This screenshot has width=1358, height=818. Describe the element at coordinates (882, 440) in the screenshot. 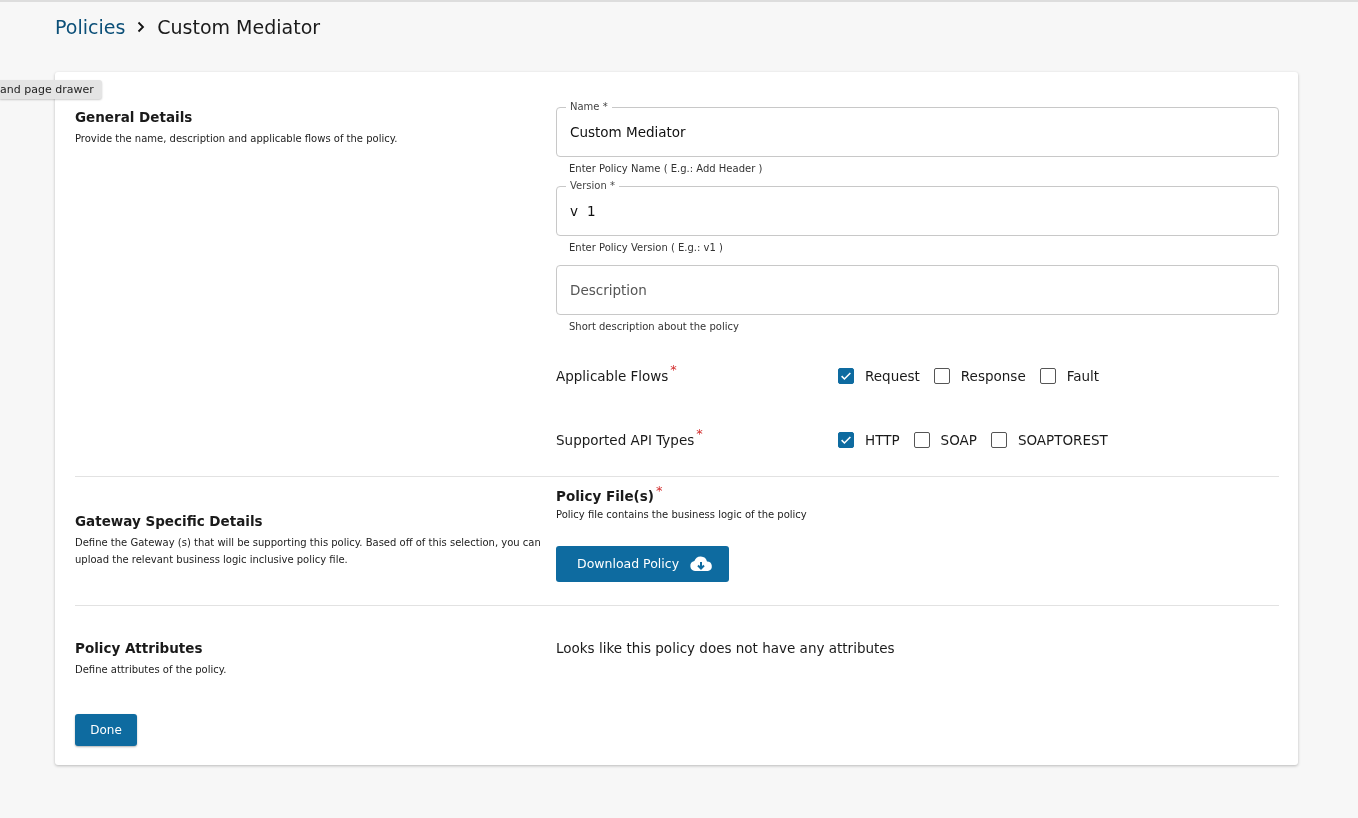

I see `checkbox-label: HTTP` at that location.